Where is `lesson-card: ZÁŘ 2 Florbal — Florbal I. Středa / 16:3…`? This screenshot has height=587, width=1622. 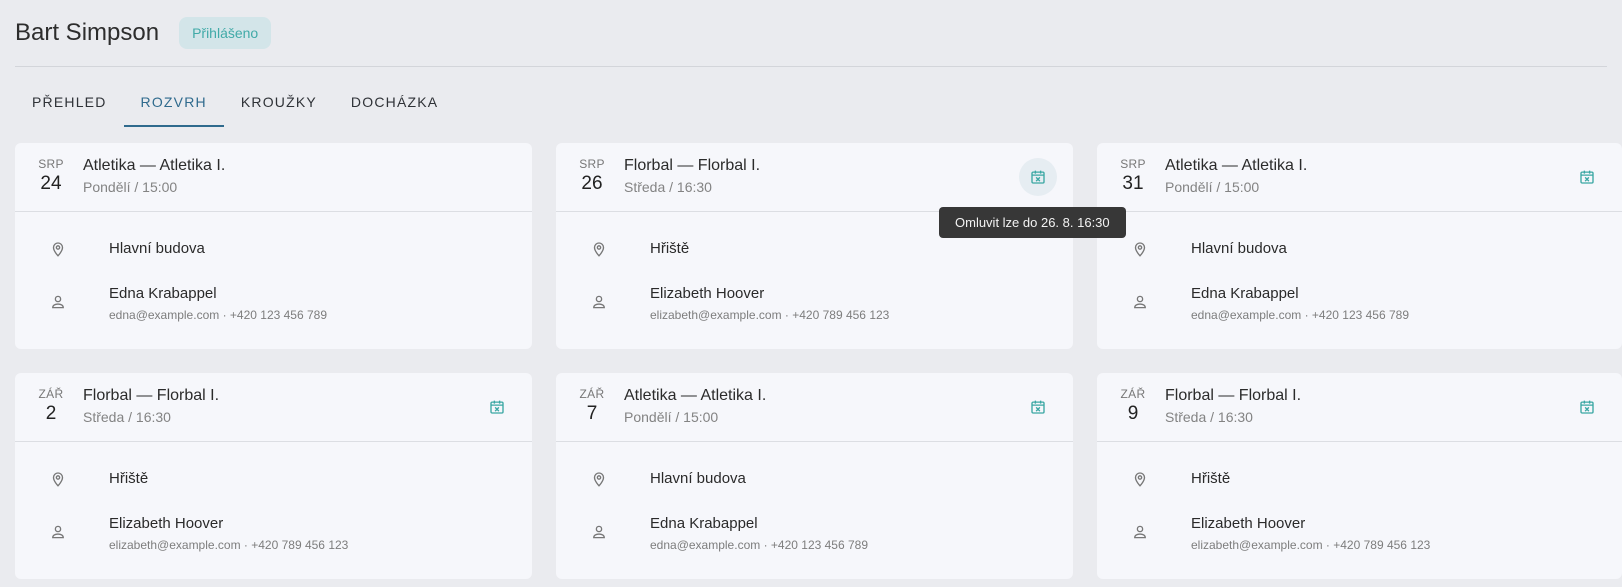 lesson-card: ZÁŘ 2 Florbal — Florbal I. Středa / 16:3… is located at coordinates (273, 476).